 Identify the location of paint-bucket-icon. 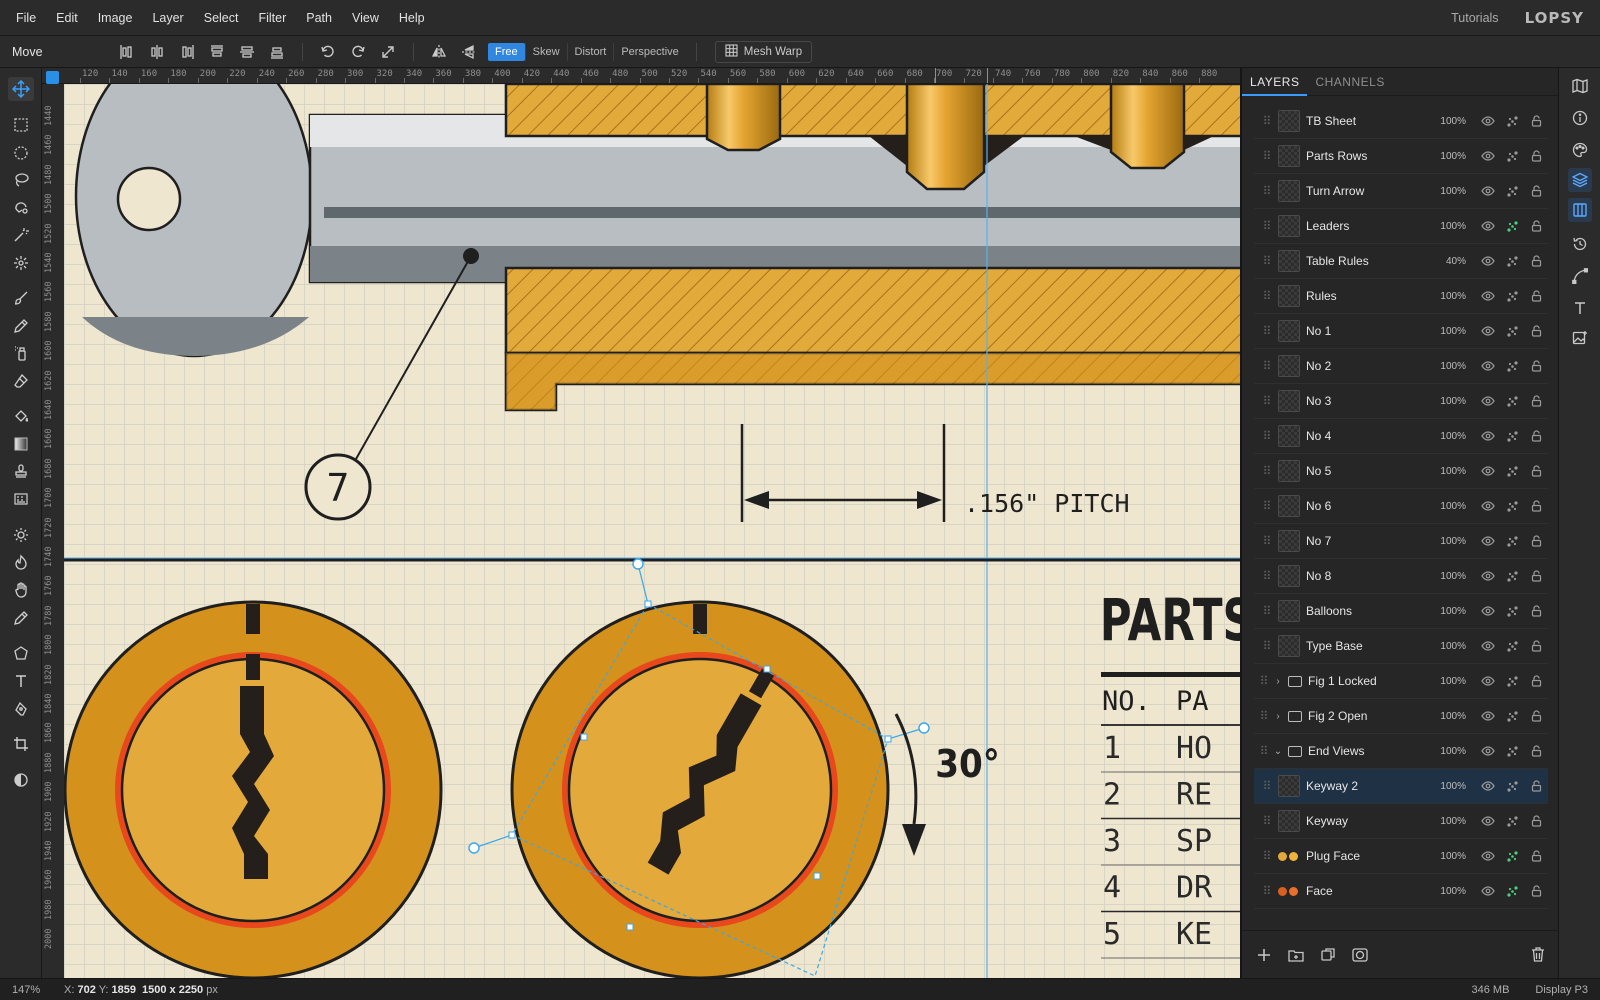
(21, 416).